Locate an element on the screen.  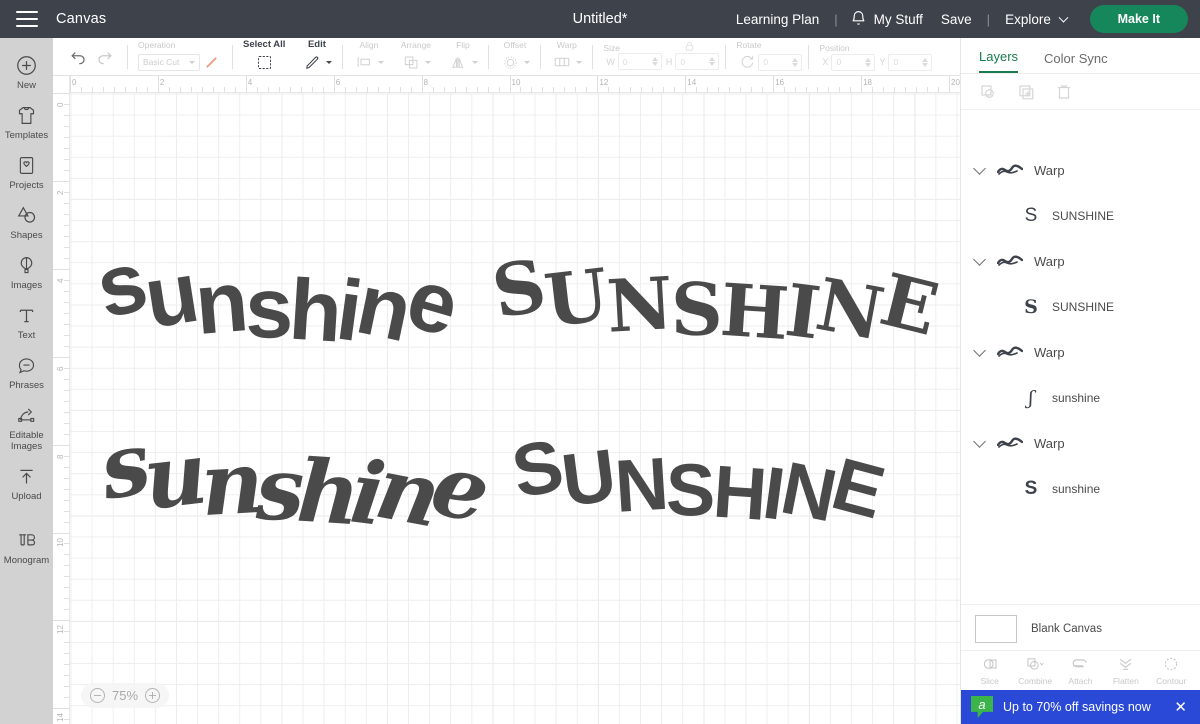
tab-color-sync: Color Sync is located at coordinates (1076, 62).